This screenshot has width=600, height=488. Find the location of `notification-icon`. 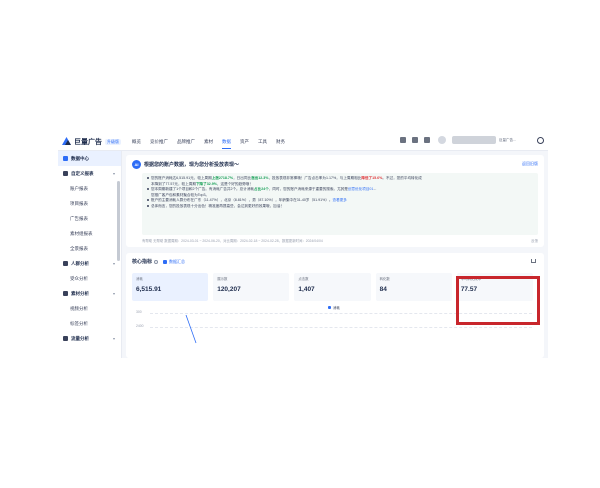

notification-icon is located at coordinates (427, 140).